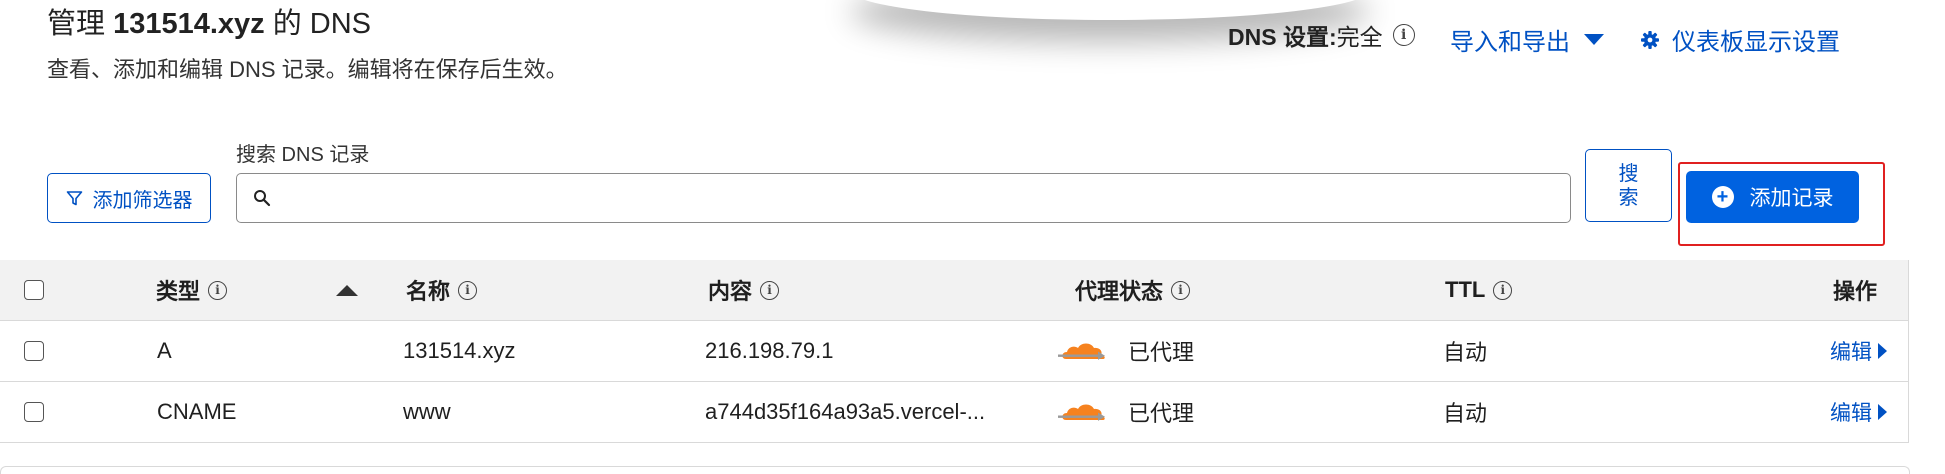  Describe the element at coordinates (307, 69) in the screenshot. I see `page-subtitle: 查看、添加和编辑 DNS 记录。编辑将在保存后生效。` at that location.